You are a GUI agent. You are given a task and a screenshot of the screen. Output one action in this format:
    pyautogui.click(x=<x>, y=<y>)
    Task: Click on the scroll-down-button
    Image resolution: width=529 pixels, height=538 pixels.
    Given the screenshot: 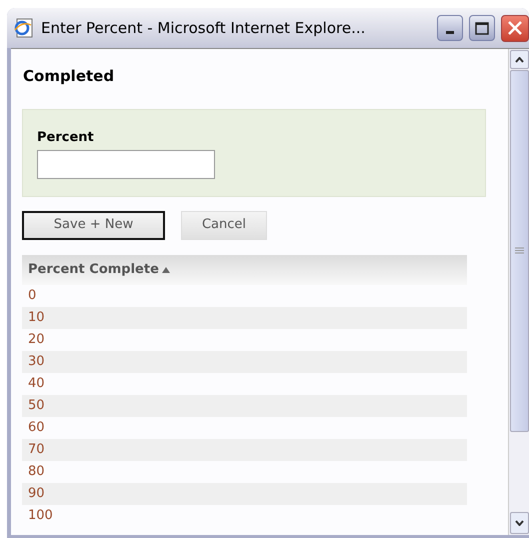 What is the action you would take?
    pyautogui.click(x=519, y=523)
    